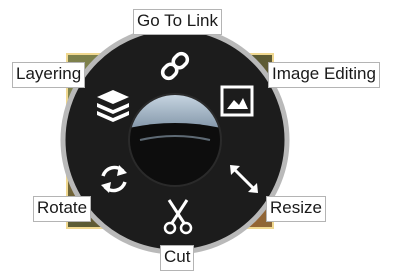 The width and height of the screenshot is (394, 276). What do you see at coordinates (49, 75) in the screenshot?
I see `layering-label: Layering` at bounding box center [49, 75].